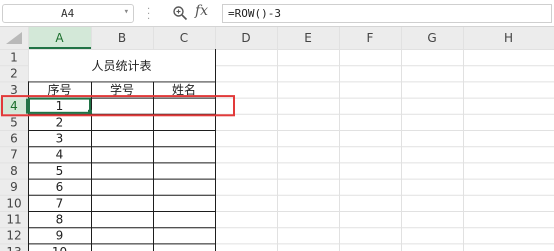  I want to click on serial-cell: 6, so click(60, 187).